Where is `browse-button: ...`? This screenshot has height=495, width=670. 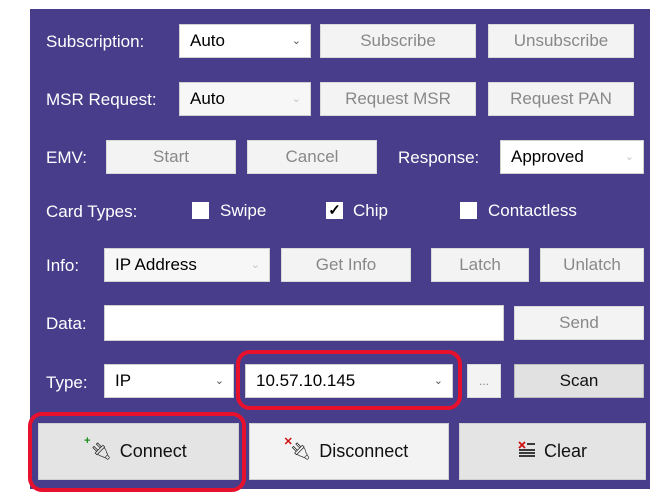
browse-button: ... is located at coordinates (484, 381).